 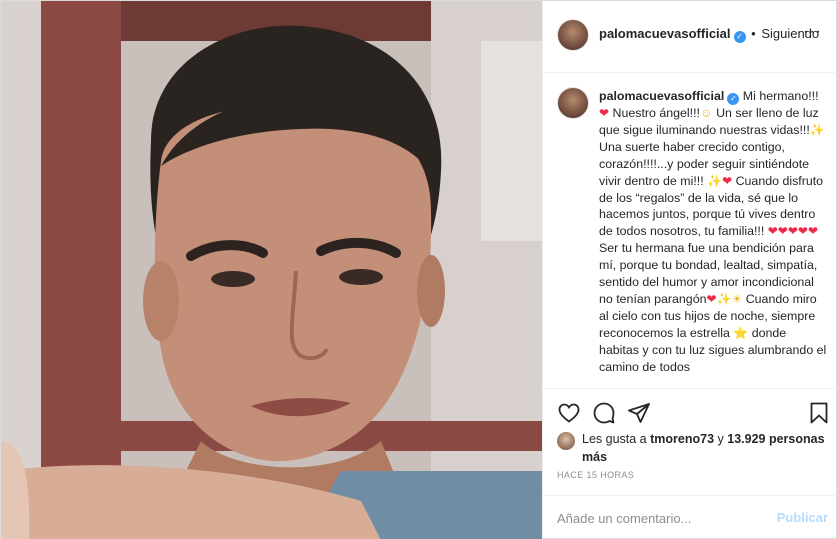 What do you see at coordinates (690, 412) in the screenshot?
I see `action-bar` at bounding box center [690, 412].